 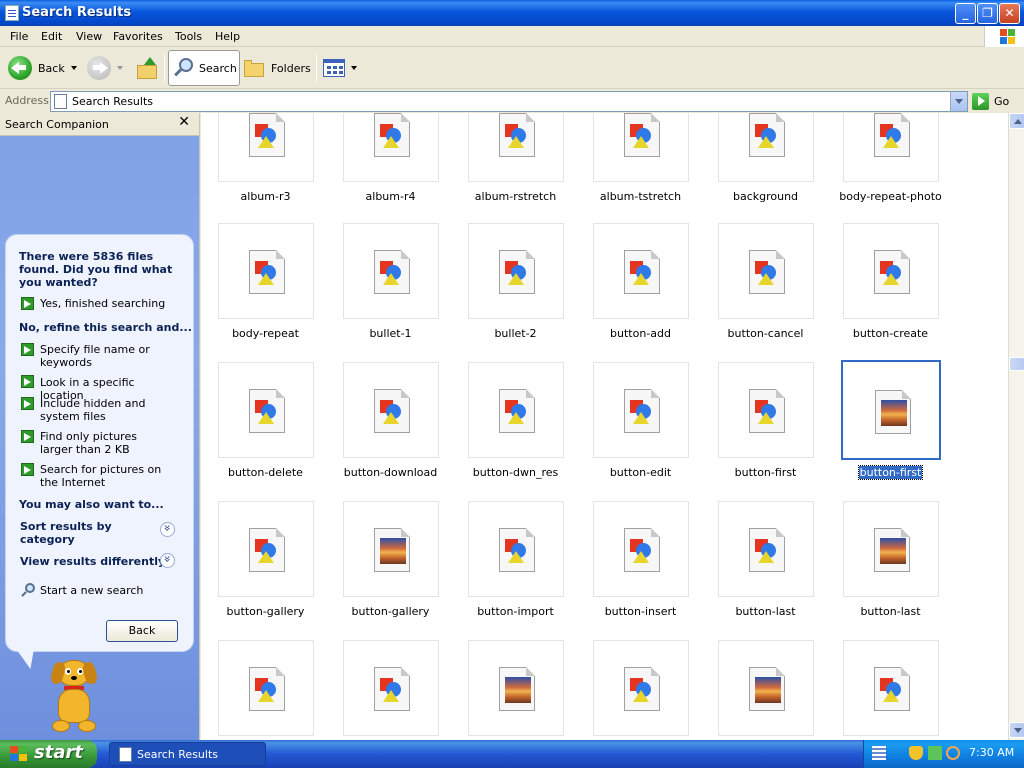 What do you see at coordinates (1016, 364) in the screenshot?
I see `scroll-thumb` at bounding box center [1016, 364].